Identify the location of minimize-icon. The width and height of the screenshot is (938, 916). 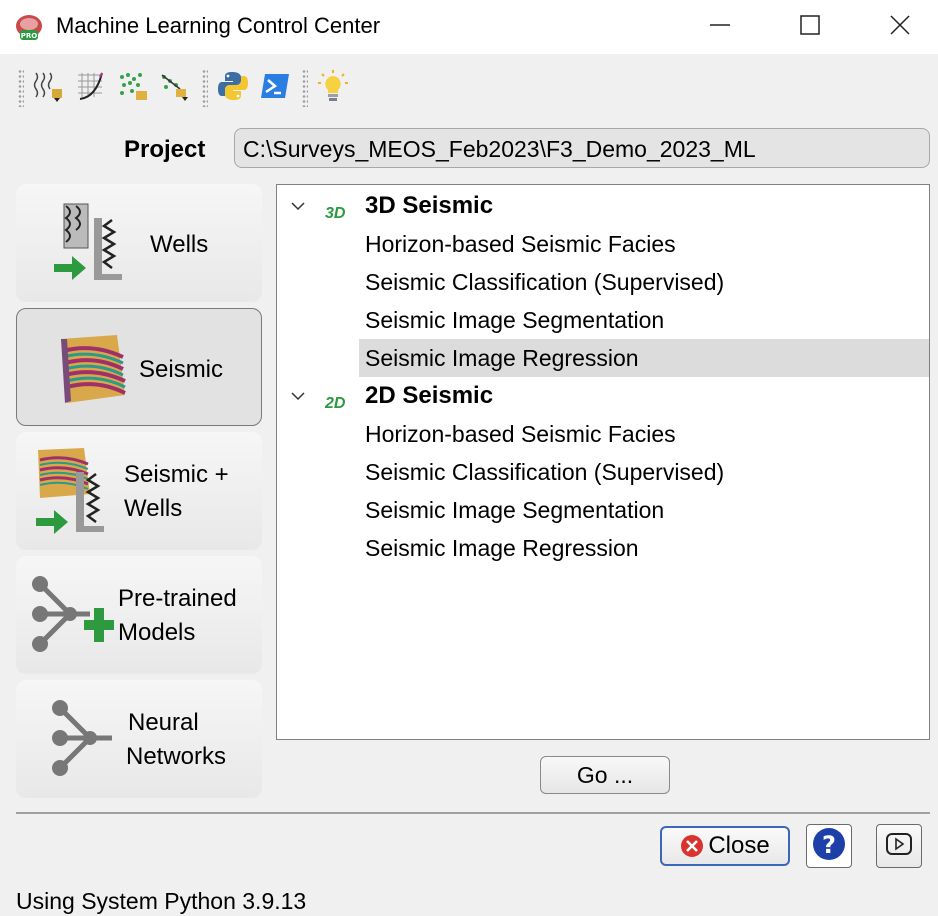
(720, 27).